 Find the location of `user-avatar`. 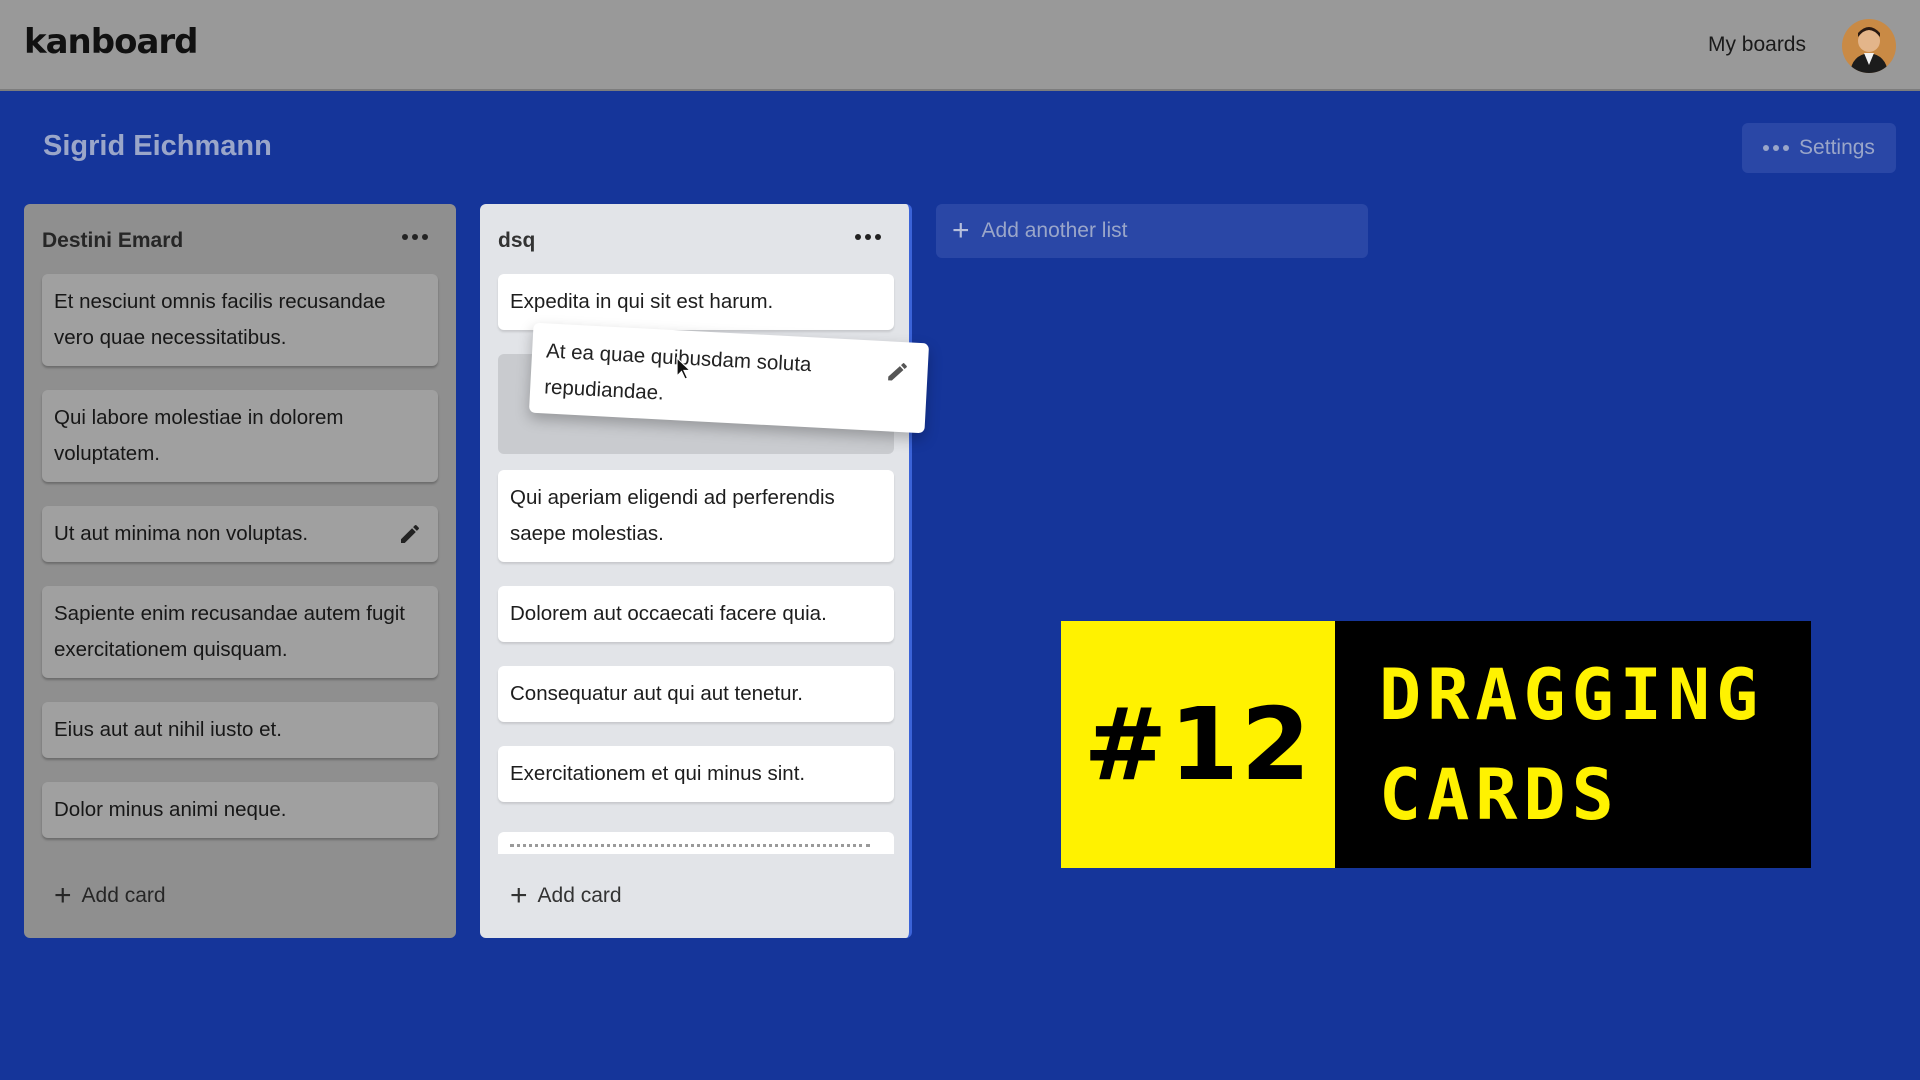

user-avatar is located at coordinates (1869, 46).